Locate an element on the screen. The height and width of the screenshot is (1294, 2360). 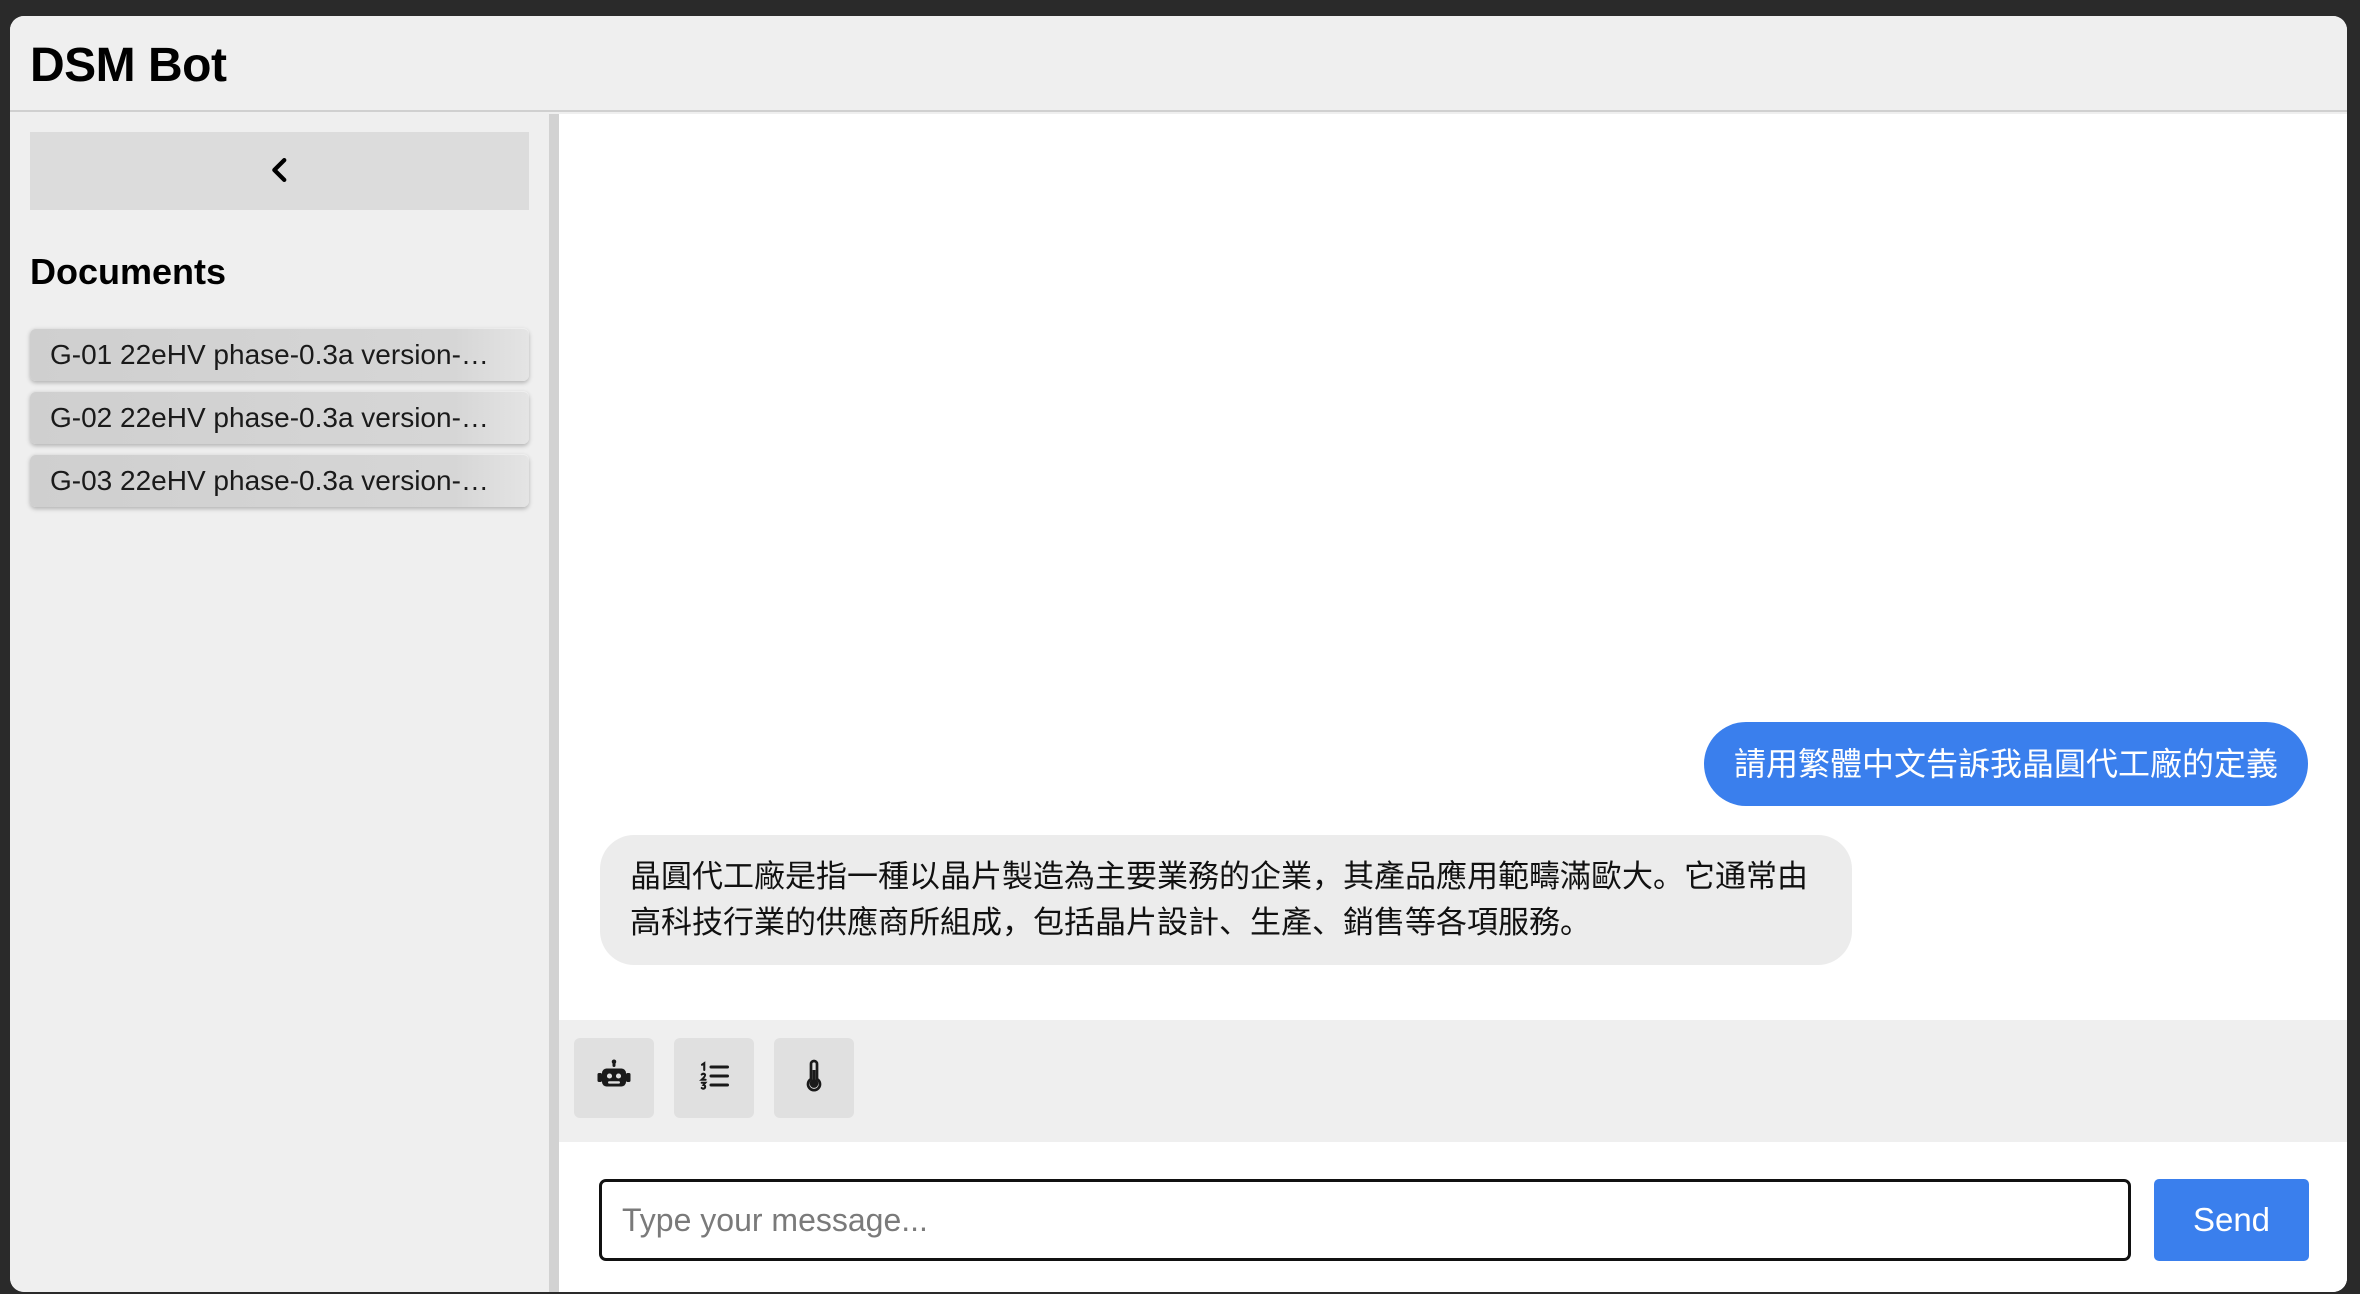
numbered-list-icon is located at coordinates (714, 1078).